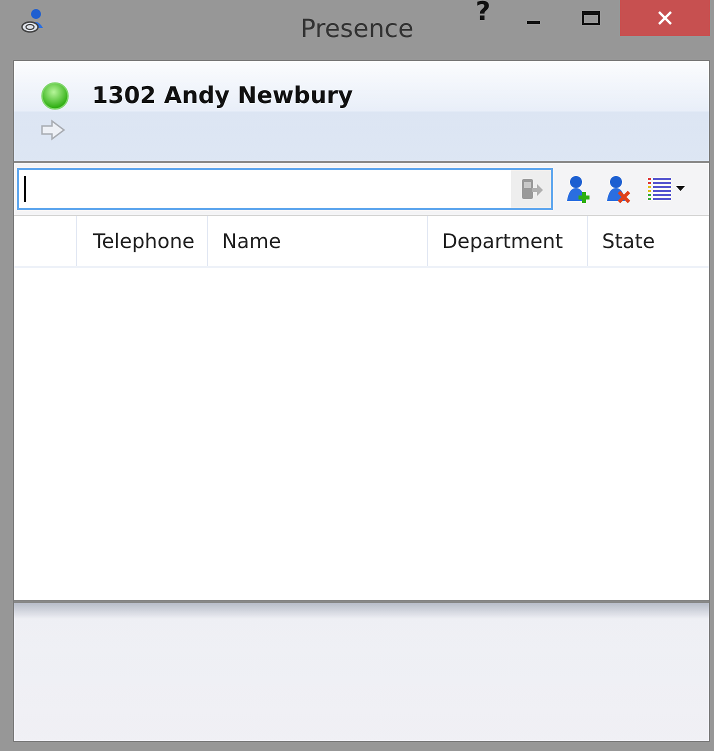  What do you see at coordinates (533, 22) in the screenshot?
I see `minimize-icon` at bounding box center [533, 22].